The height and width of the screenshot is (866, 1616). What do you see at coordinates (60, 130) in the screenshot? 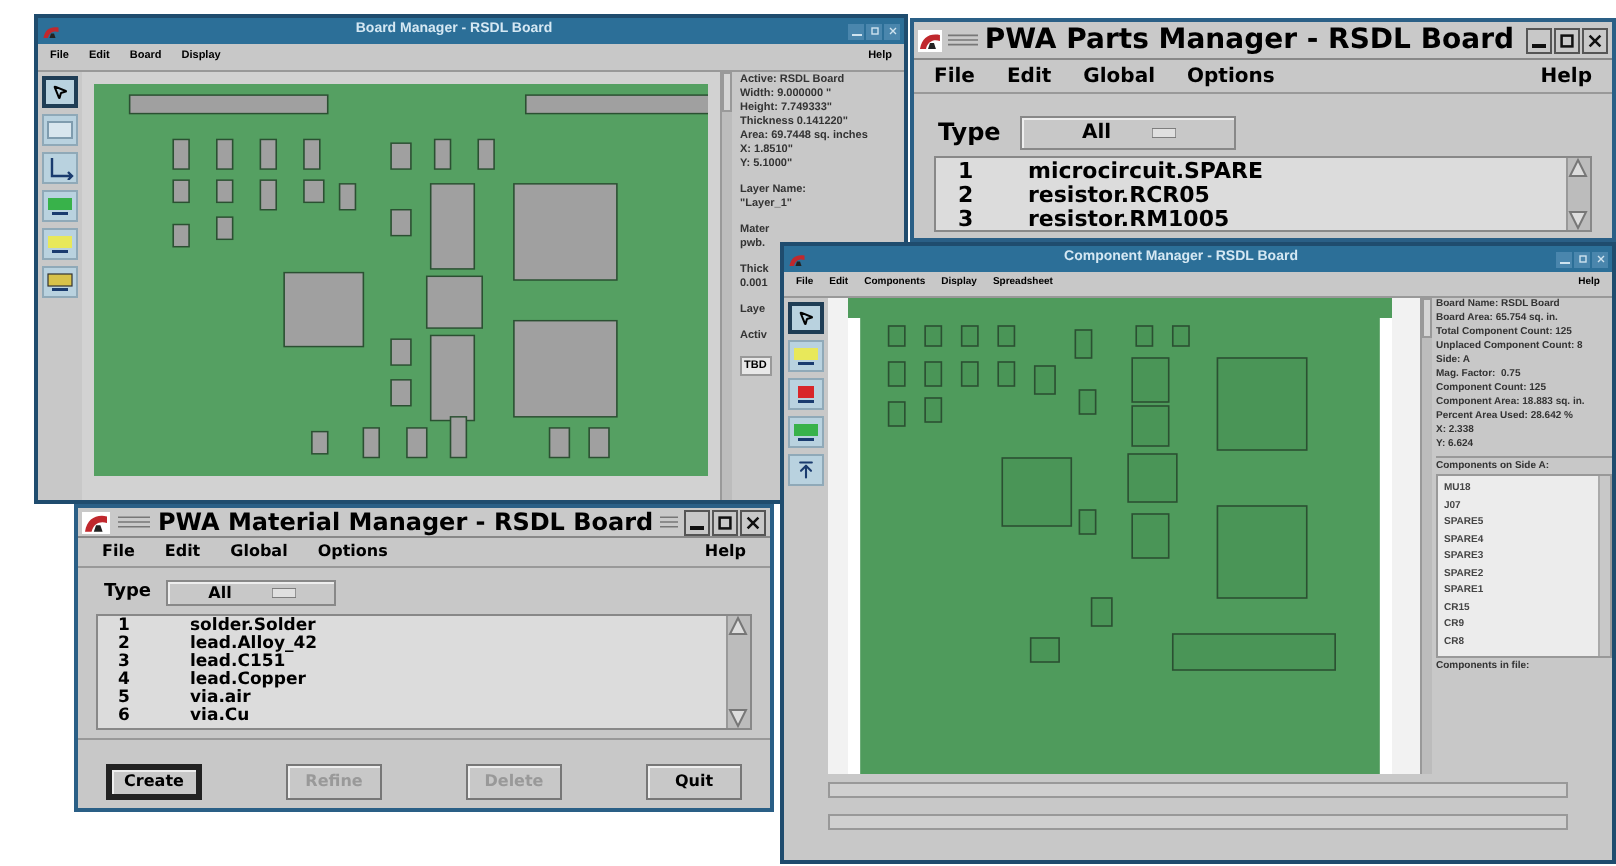
I see `frame-icon` at bounding box center [60, 130].